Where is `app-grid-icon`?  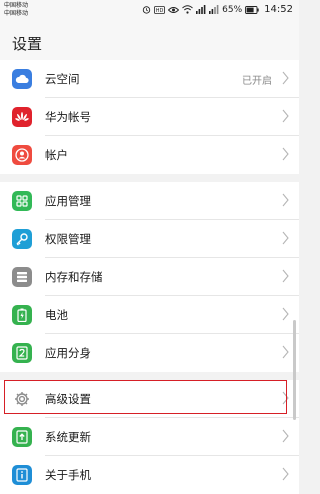
app-grid-icon is located at coordinates (22, 201).